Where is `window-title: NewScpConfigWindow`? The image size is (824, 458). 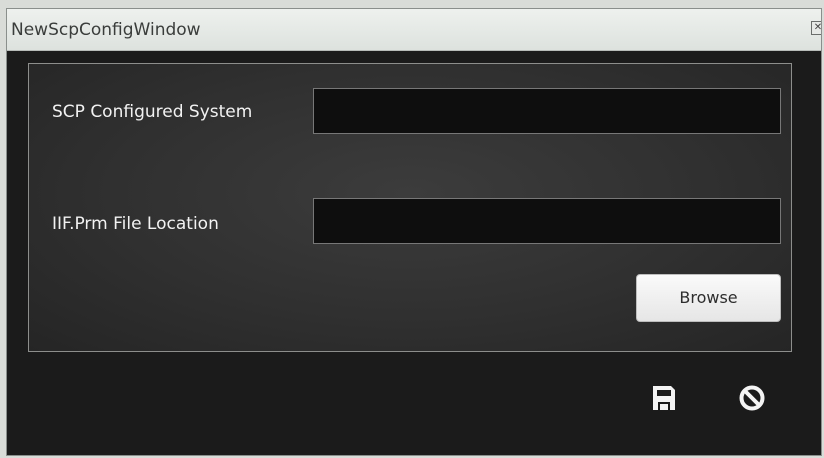
window-title: NewScpConfigWindow is located at coordinates (106, 30).